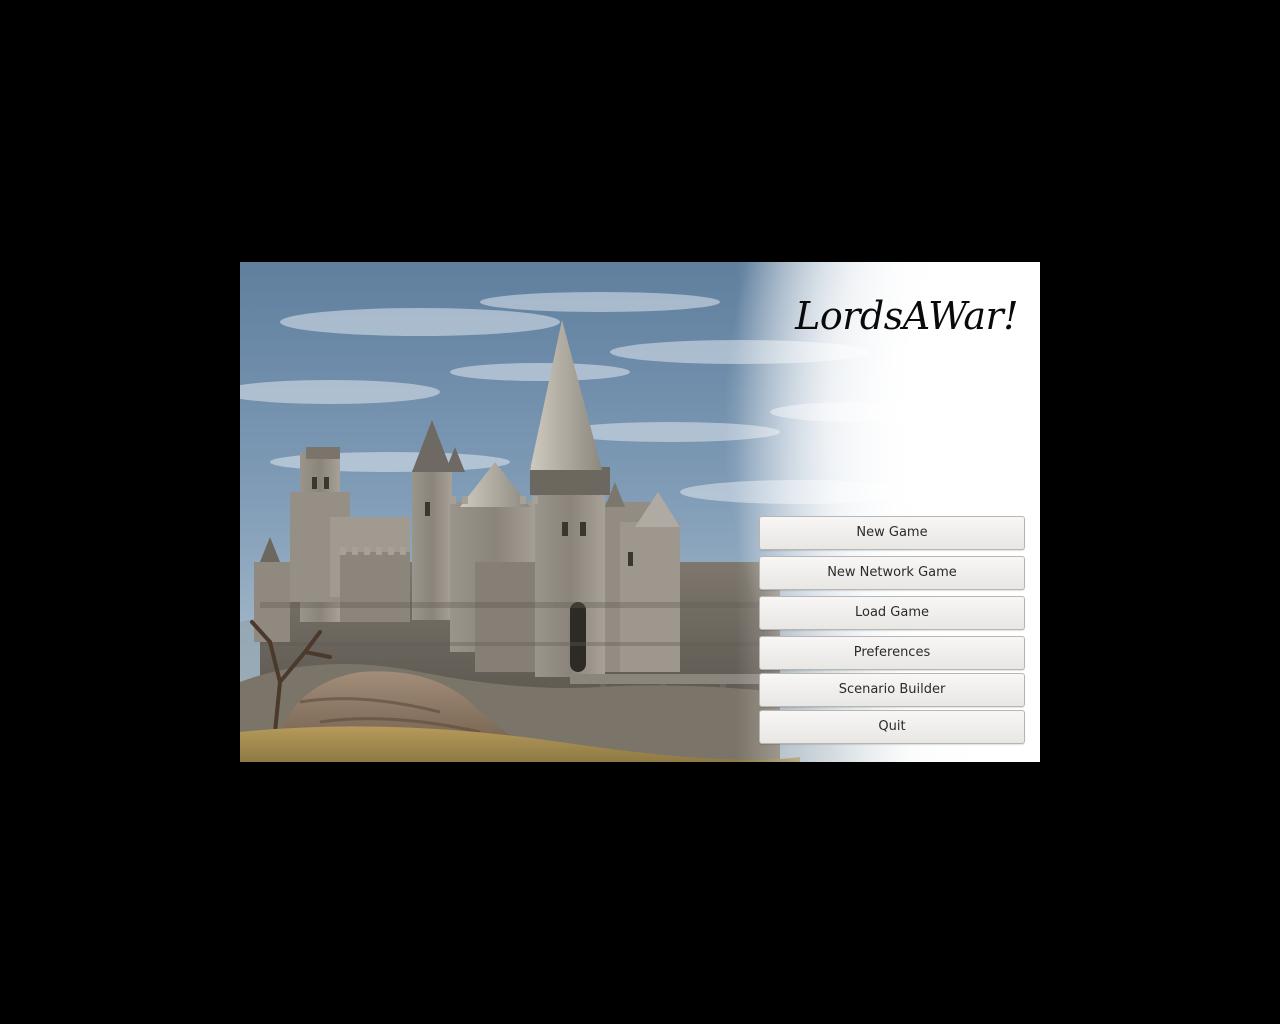  What do you see at coordinates (892, 653) in the screenshot?
I see `preferences-button: Preferences` at bounding box center [892, 653].